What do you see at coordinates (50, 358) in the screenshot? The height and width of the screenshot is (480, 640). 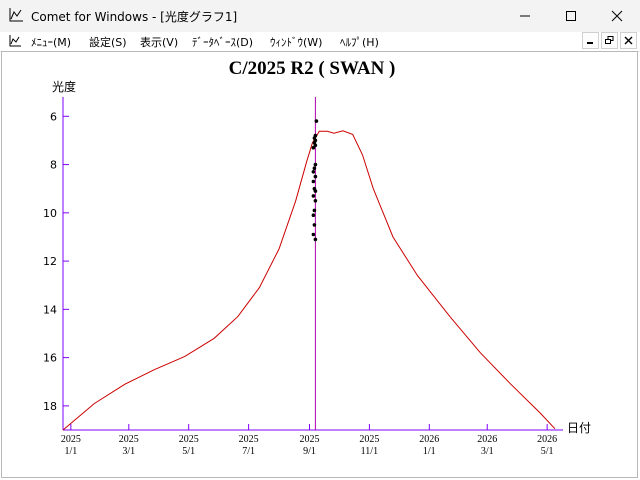 I see `y-tick-label: 16` at bounding box center [50, 358].